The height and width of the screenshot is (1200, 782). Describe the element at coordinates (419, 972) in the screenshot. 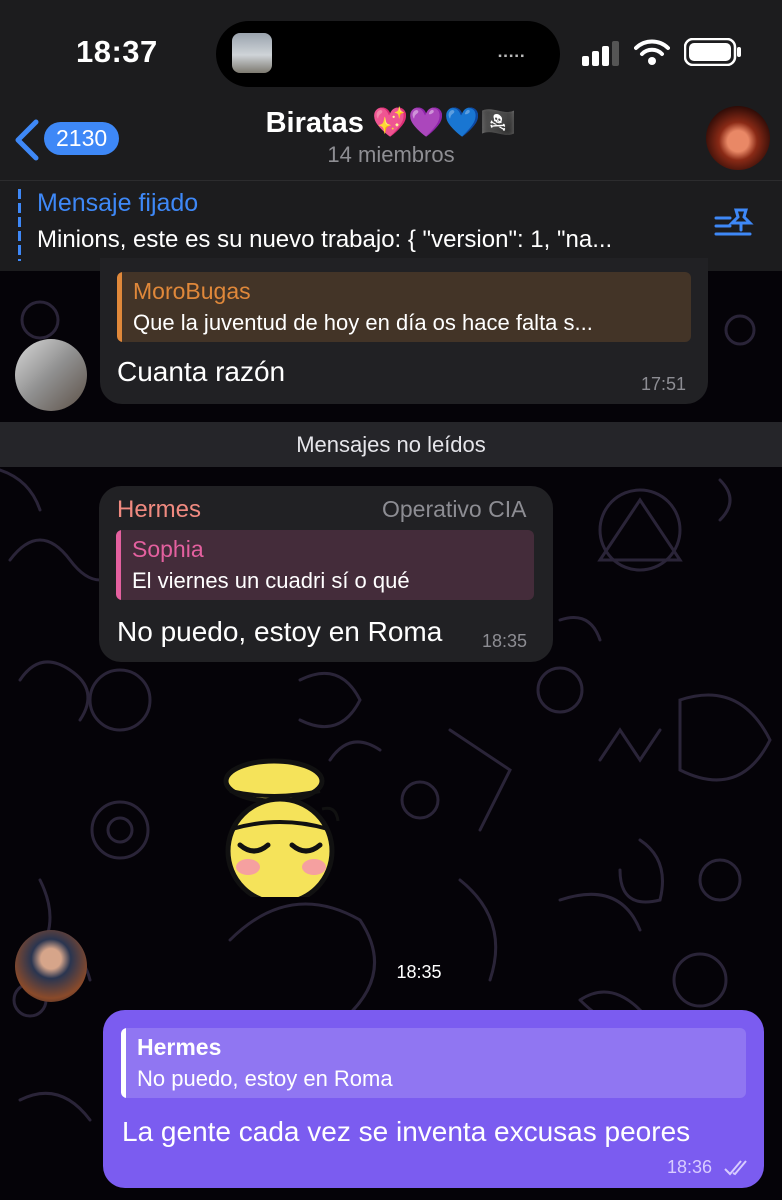

I see `sticker-time: 18:35` at that location.